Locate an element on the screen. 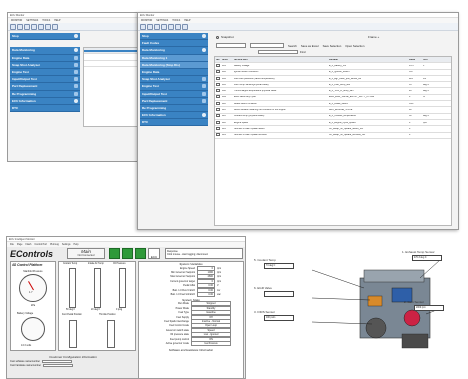 The image size is (468, 379). battery-title: Battery Voltage is located at coordinates (25, 313).